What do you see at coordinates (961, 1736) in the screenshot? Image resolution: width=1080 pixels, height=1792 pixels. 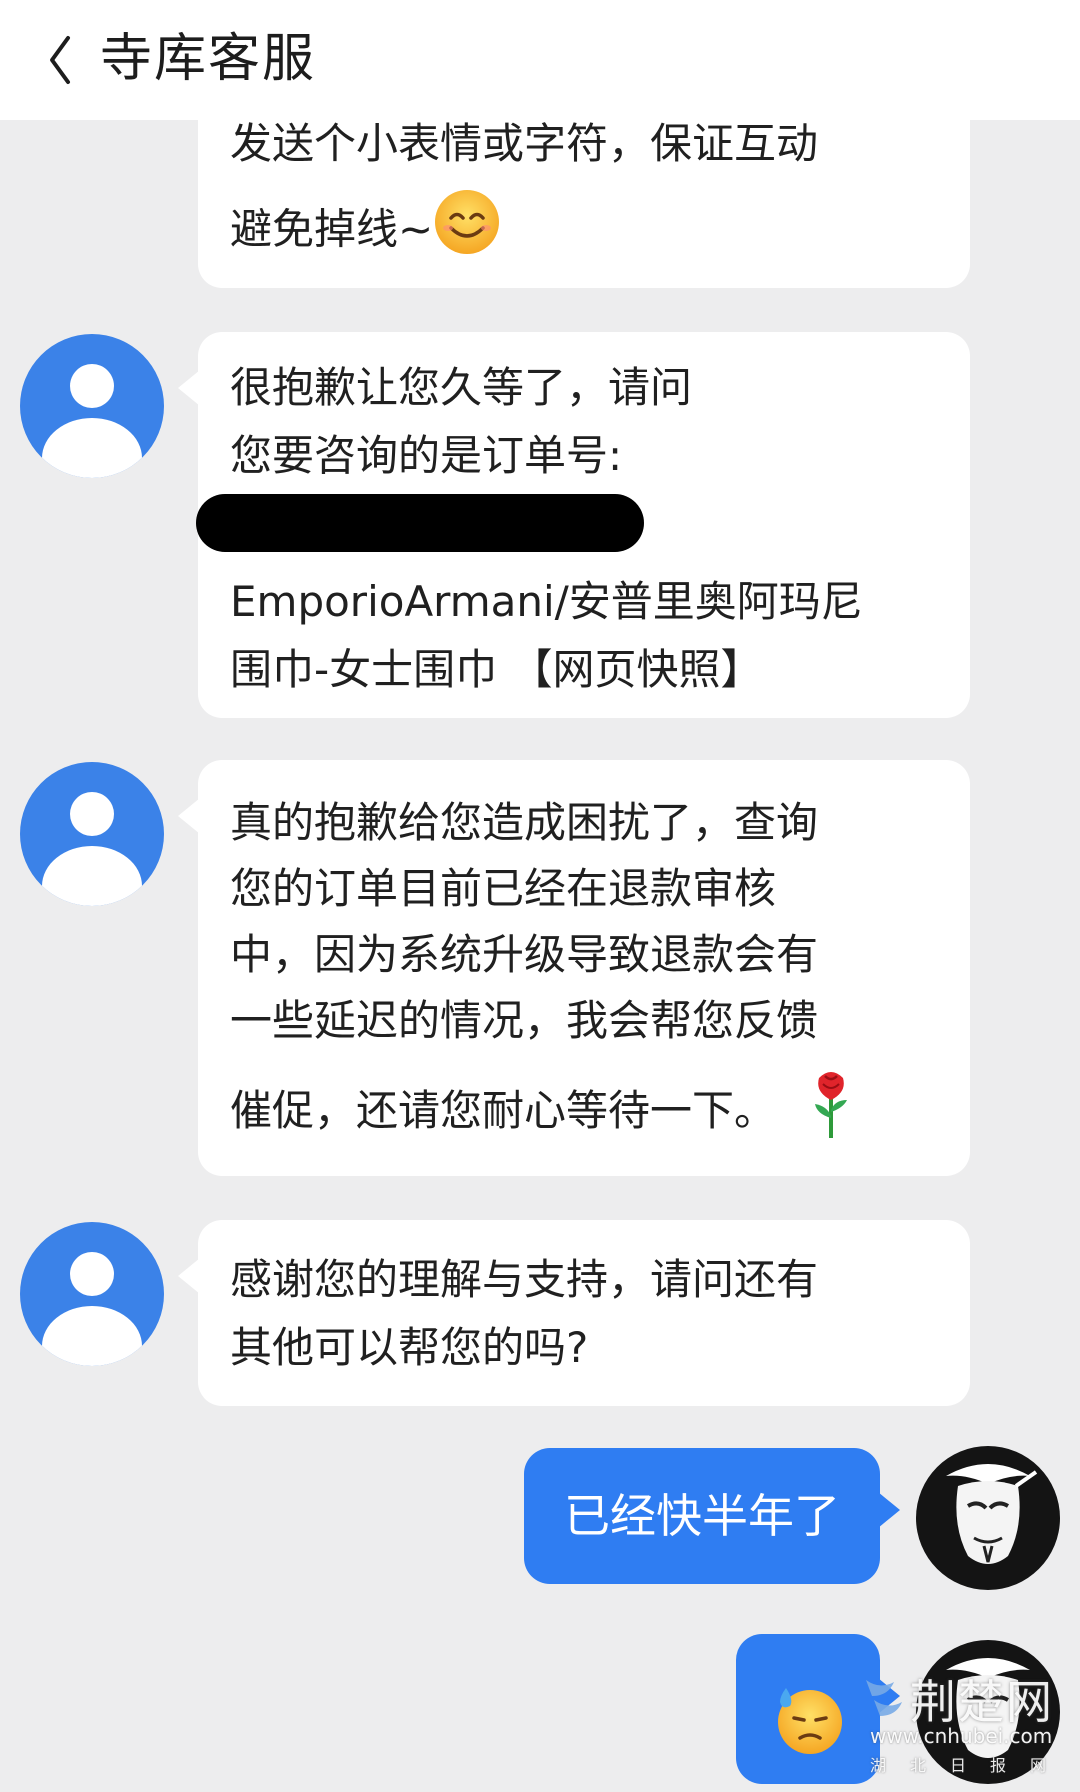 I see `watermark-url: www.cnhubei.com` at bounding box center [961, 1736].